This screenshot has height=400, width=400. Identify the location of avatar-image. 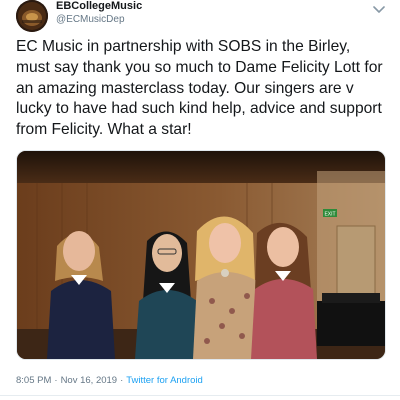
(32, 16).